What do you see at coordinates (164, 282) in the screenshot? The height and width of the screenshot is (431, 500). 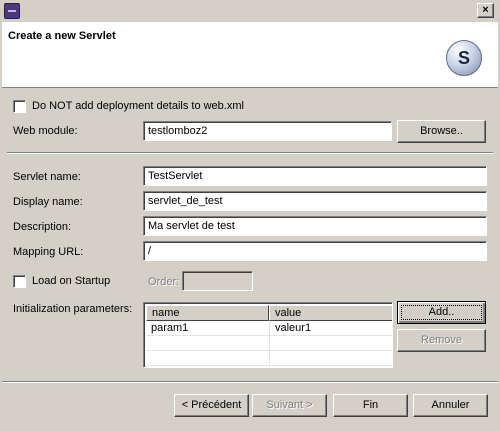 I see `order-label: Order:` at bounding box center [164, 282].